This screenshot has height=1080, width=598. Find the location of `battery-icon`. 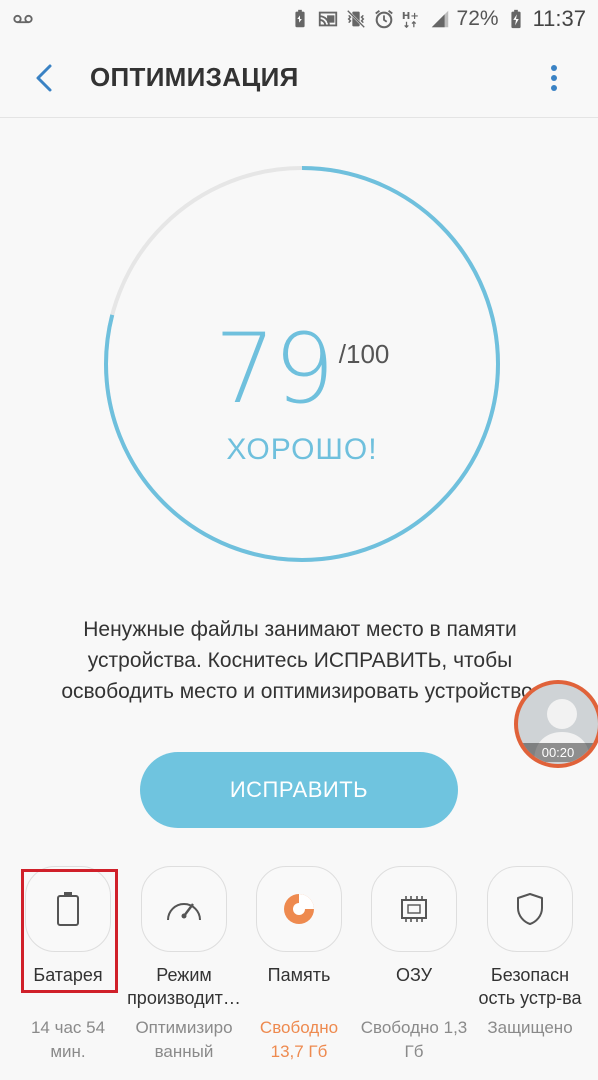

battery-icon is located at coordinates (68, 909).